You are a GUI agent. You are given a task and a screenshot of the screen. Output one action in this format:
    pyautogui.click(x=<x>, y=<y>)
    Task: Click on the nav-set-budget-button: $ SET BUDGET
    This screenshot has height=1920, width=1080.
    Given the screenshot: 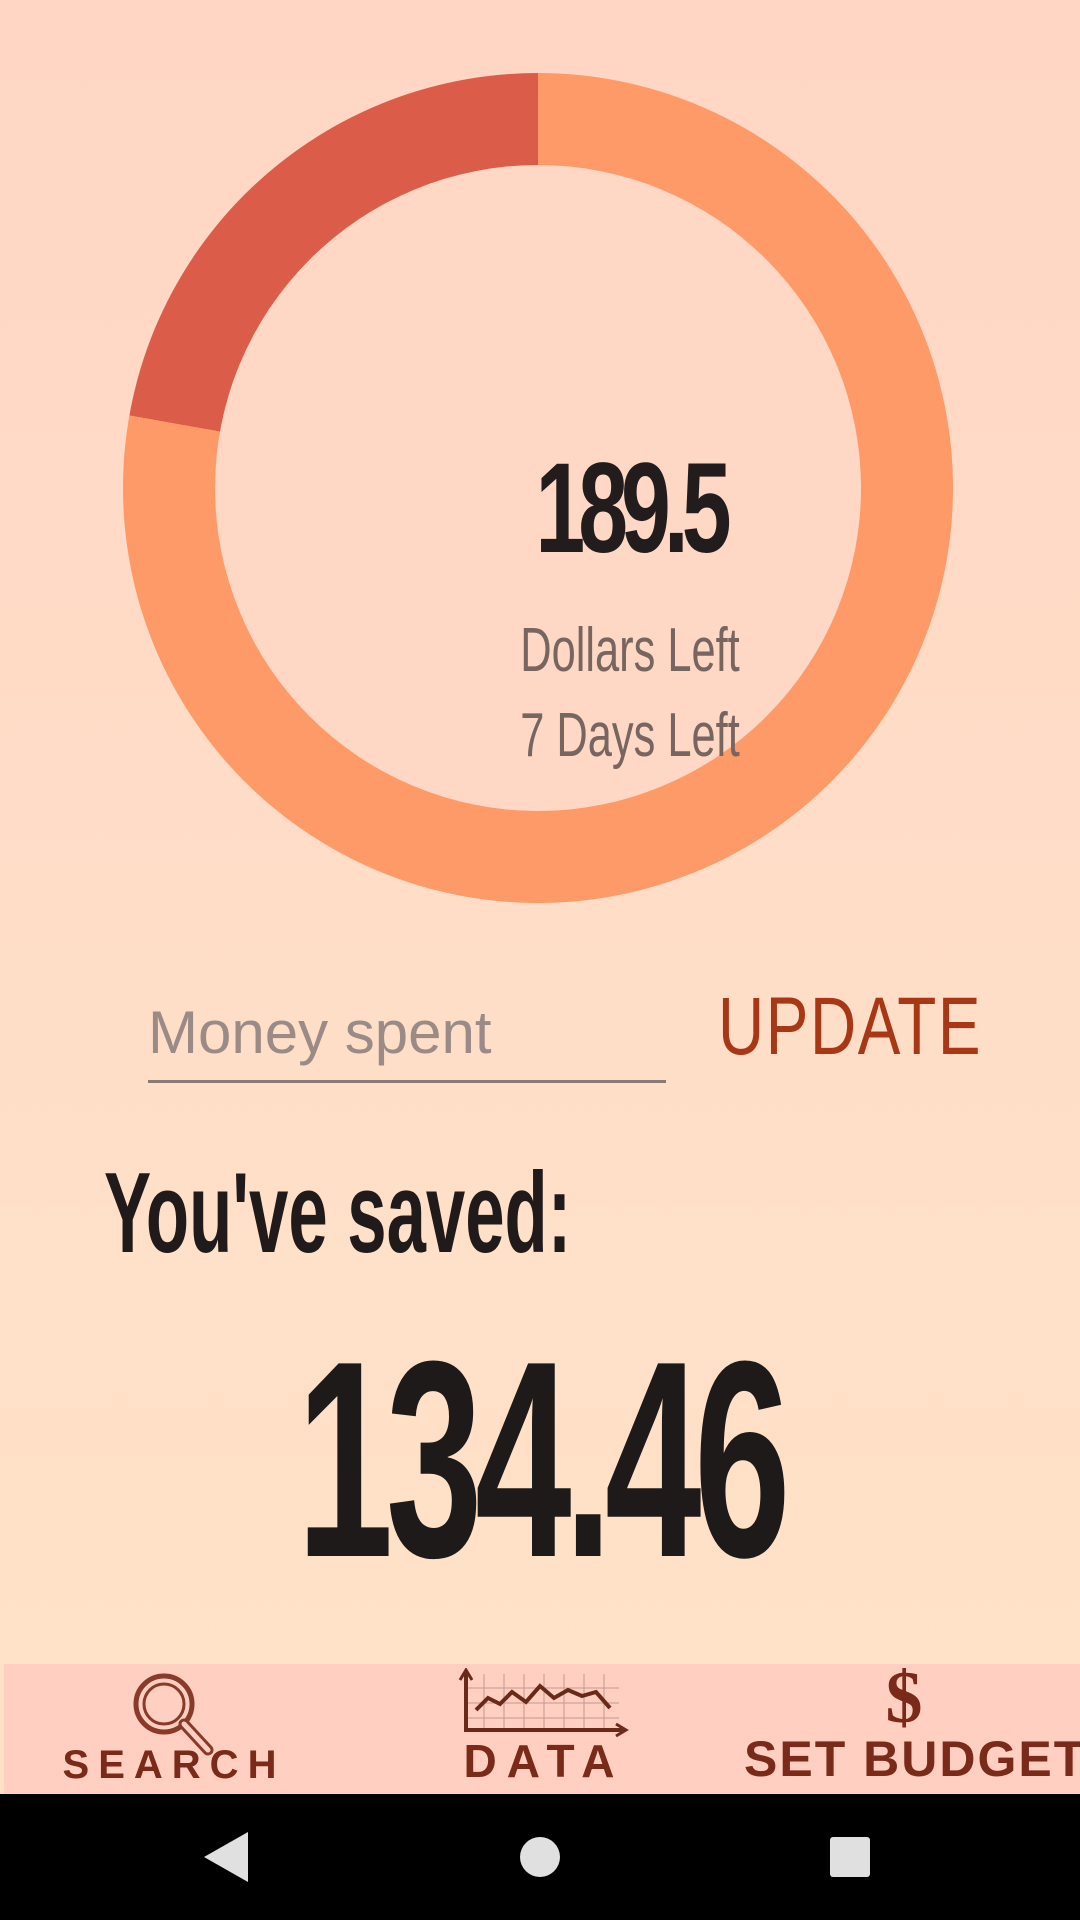 What is the action you would take?
    pyautogui.click(x=912, y=1725)
    